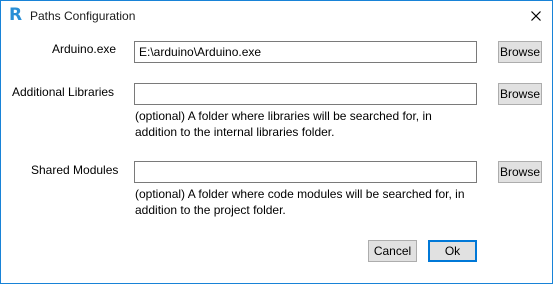 The height and width of the screenshot is (284, 553). Describe the element at coordinates (83, 16) in the screenshot. I see `window-title: Paths Configuration` at that location.